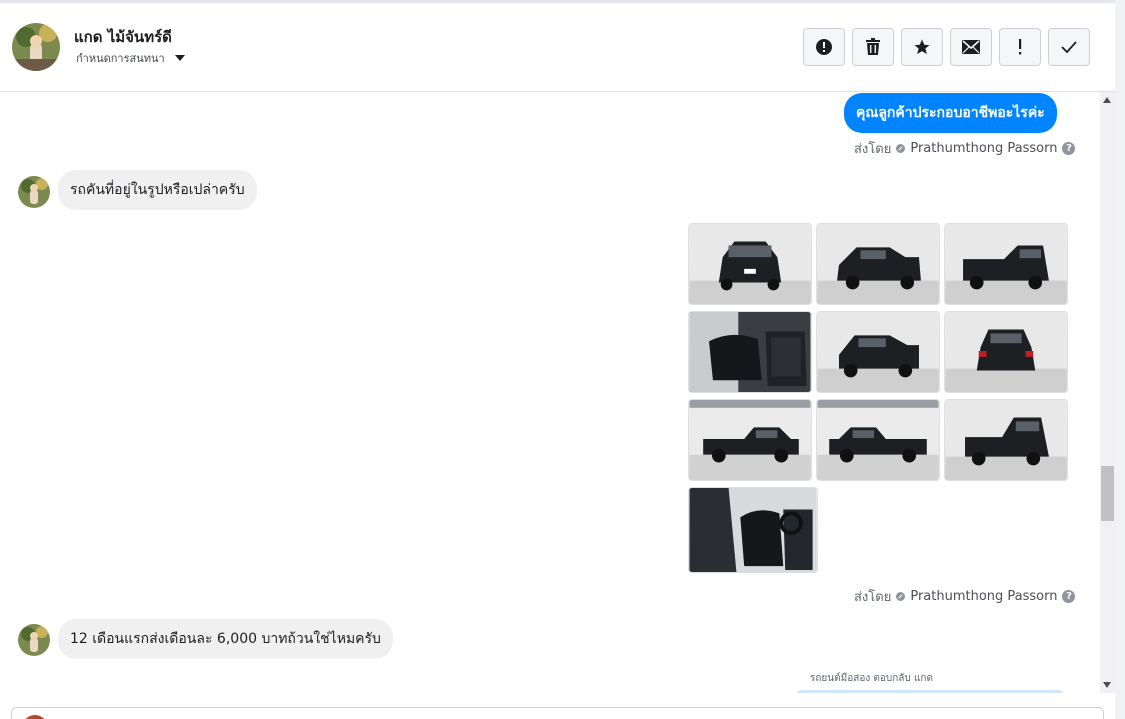 This screenshot has width=1125, height=719. What do you see at coordinates (871, 678) in the screenshot?
I see `reply-context-label: รถยนต์มือสอง ตอบกลับ แกด` at bounding box center [871, 678].